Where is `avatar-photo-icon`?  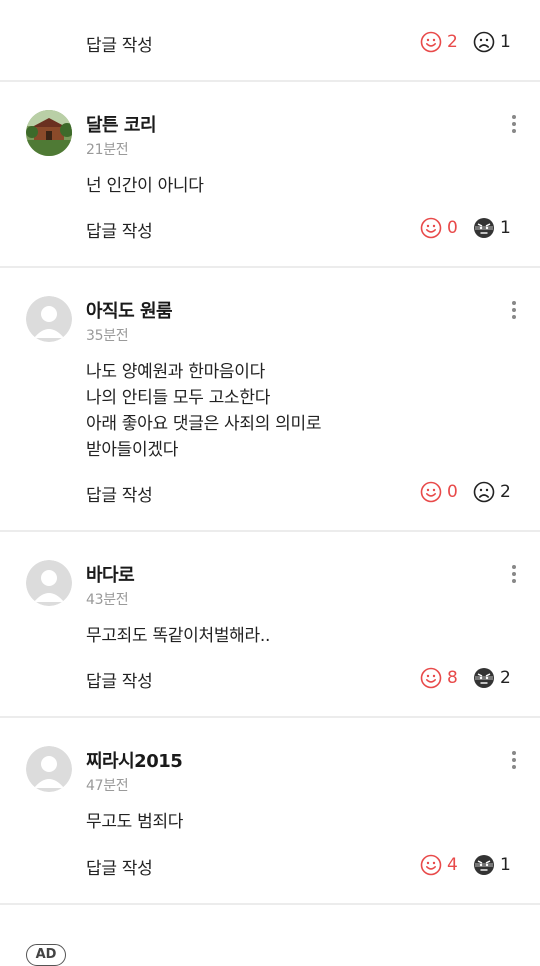 avatar-photo-icon is located at coordinates (49, 133).